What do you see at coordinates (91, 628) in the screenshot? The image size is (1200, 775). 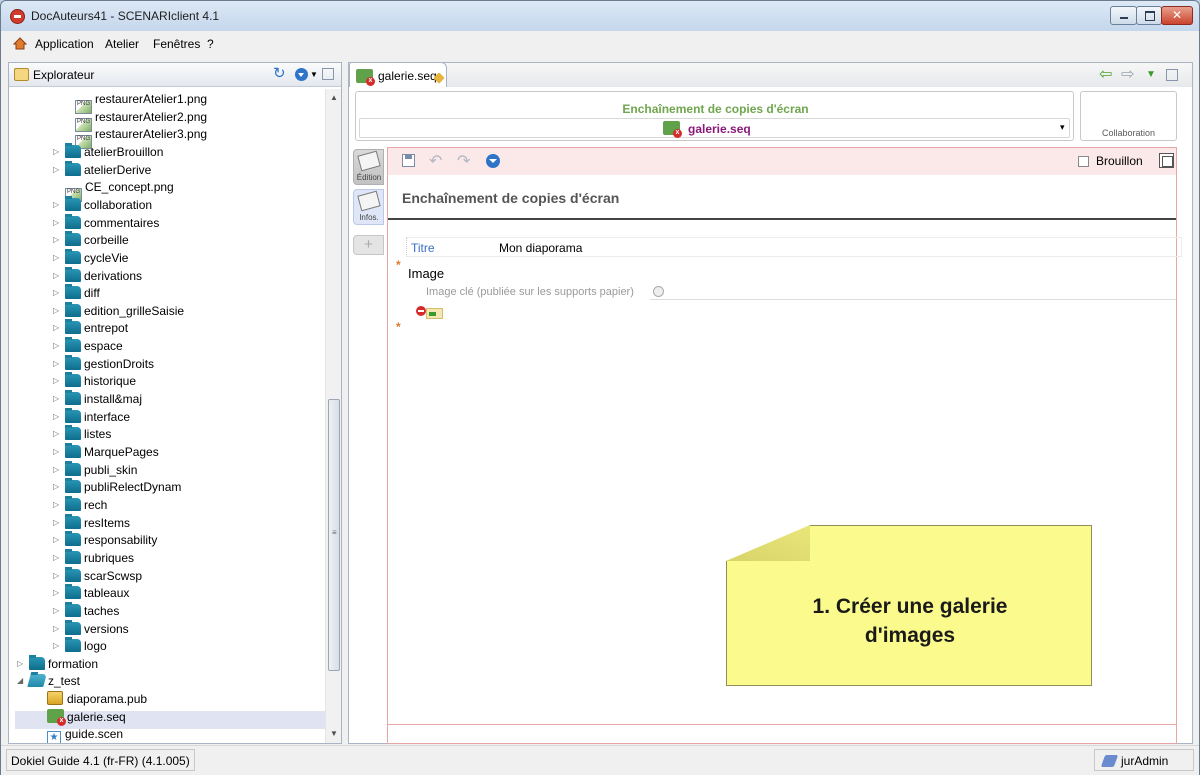 I see `tree-folder: ▷ versions` at bounding box center [91, 628].